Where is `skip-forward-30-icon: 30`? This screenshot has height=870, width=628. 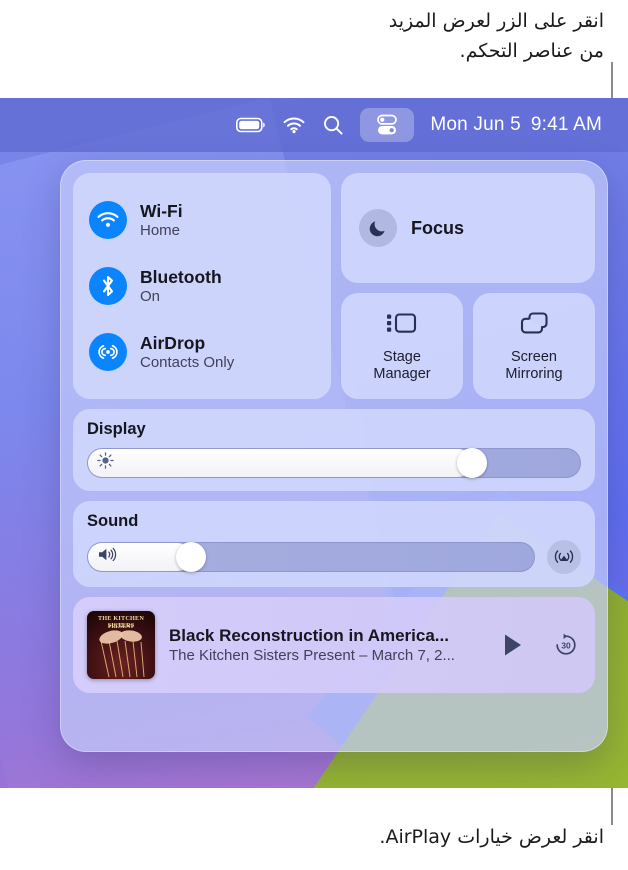
skip-forward-30-icon: 30 is located at coordinates (566, 645).